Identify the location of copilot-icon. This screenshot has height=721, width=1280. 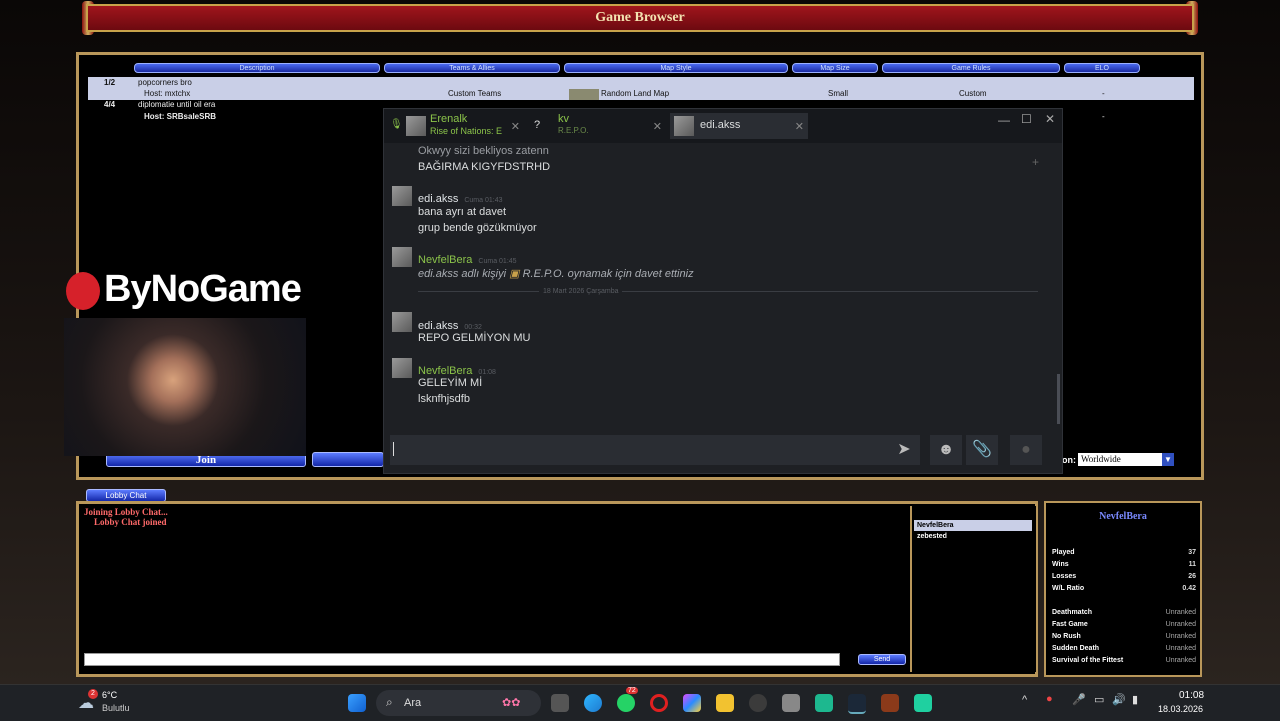
(692, 703).